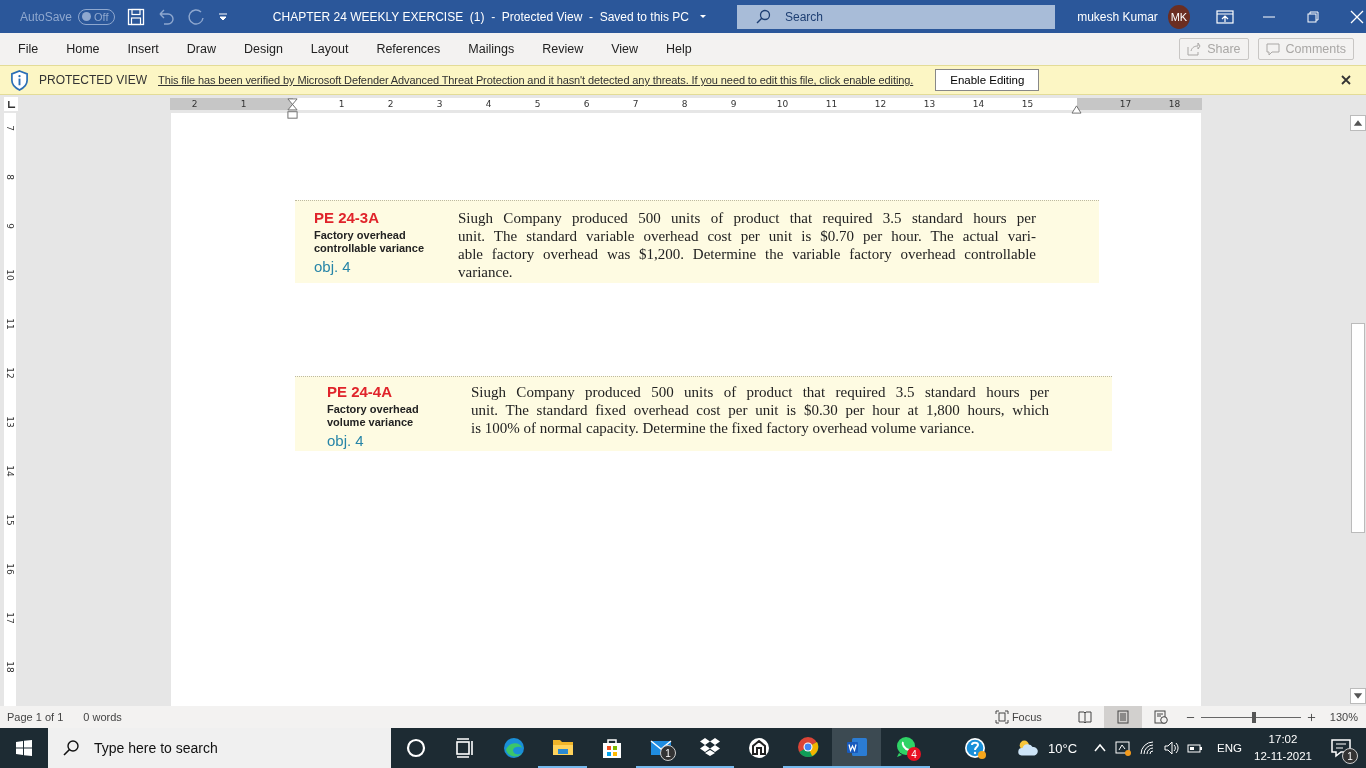 The width and height of the screenshot is (1366, 768). What do you see at coordinates (143, 49) in the screenshot?
I see `ribbon-tab: Insert` at bounding box center [143, 49].